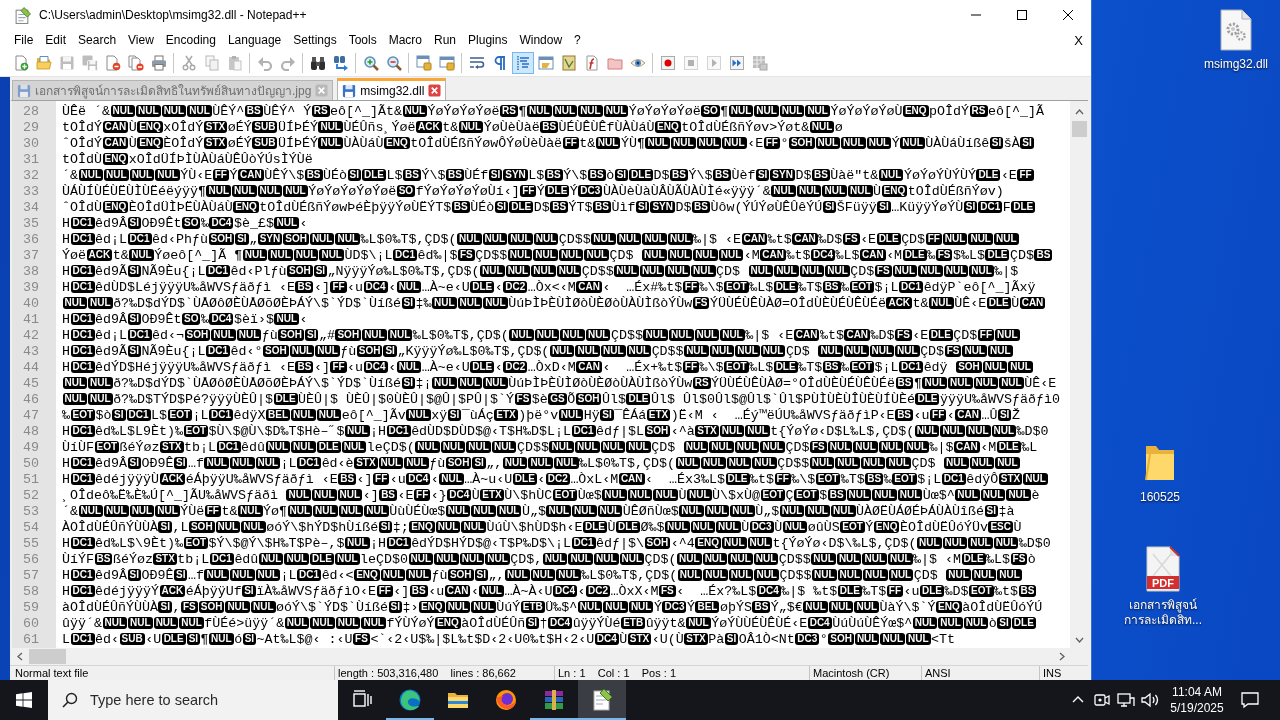 The image size is (1280, 720). I want to click on control-character: DC4, so click(418, 479).